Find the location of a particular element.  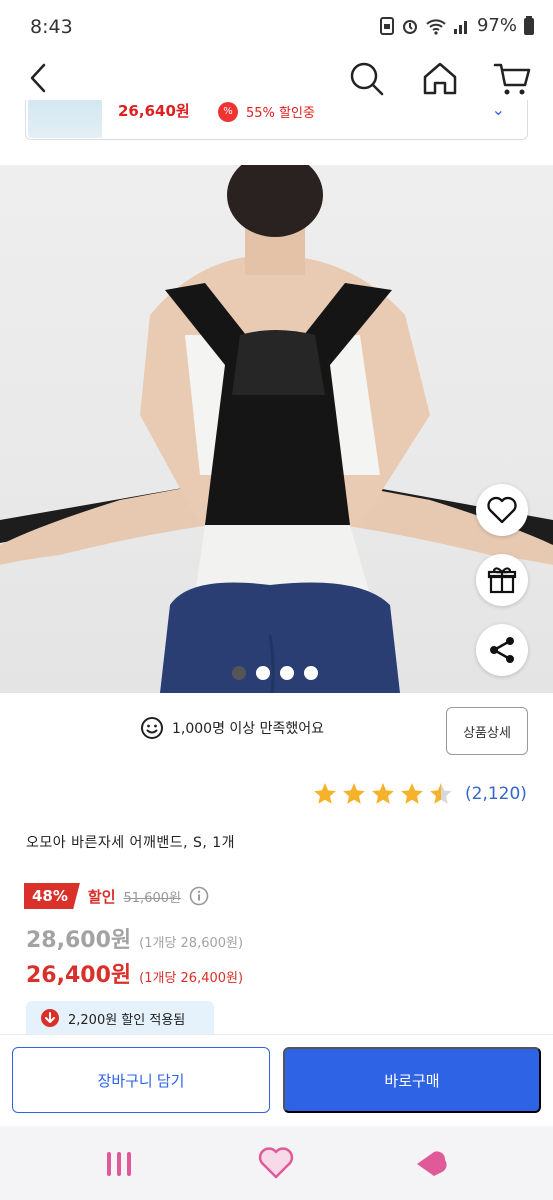

arrow-down-circle-icon is located at coordinates (50, 1018).